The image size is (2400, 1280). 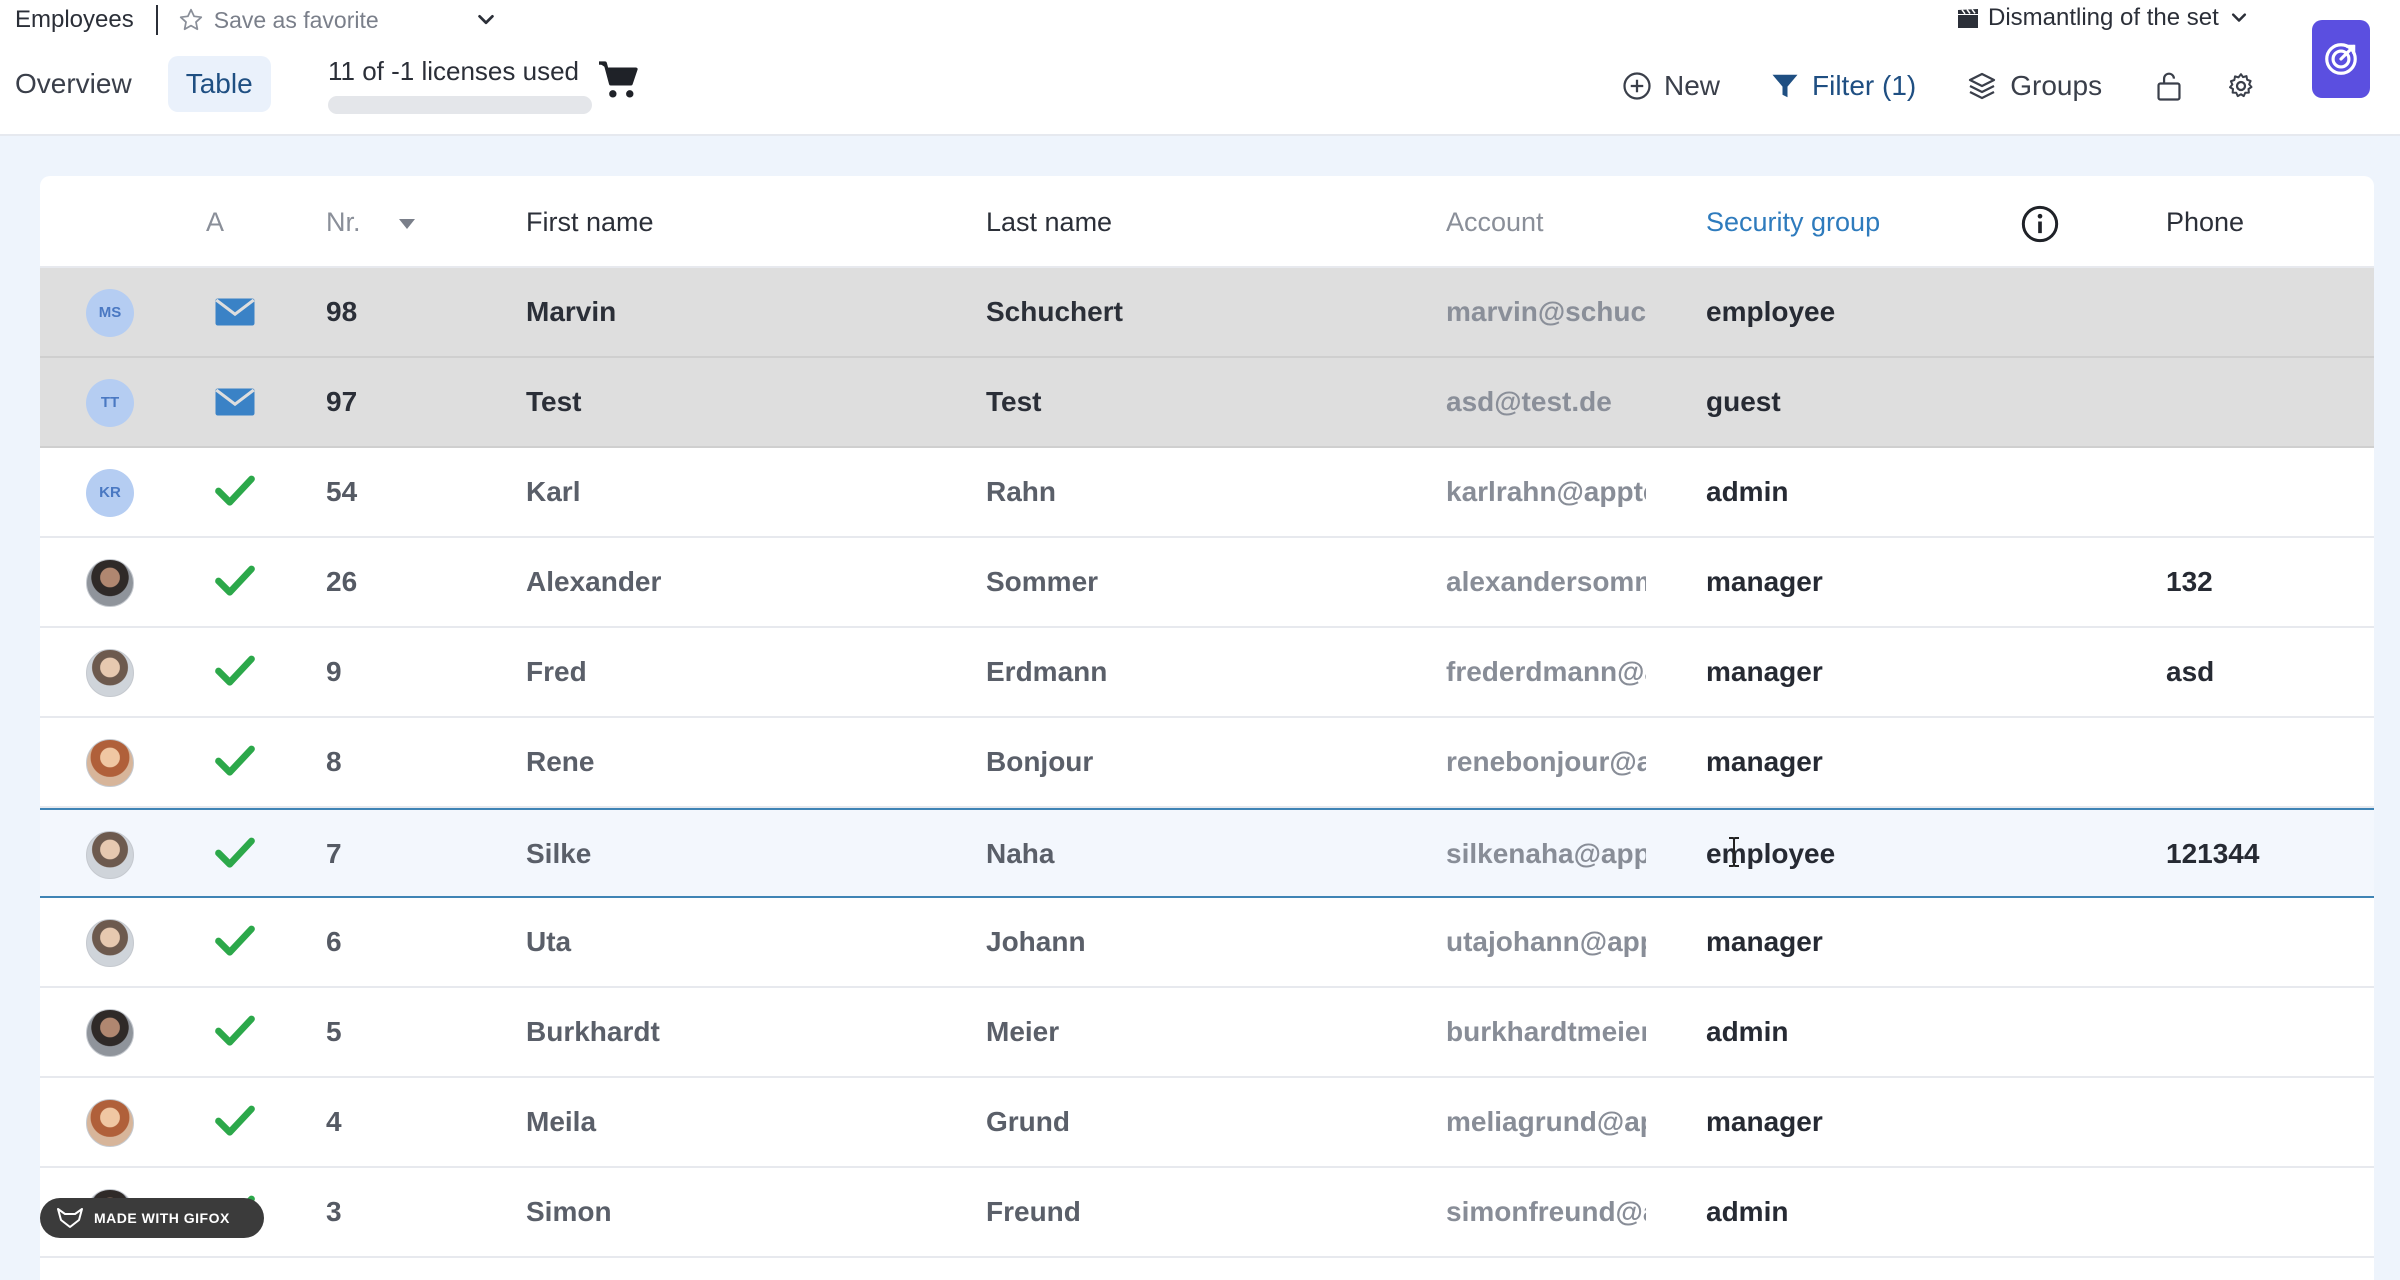 I want to click on cart-icon, so click(x=619, y=80).